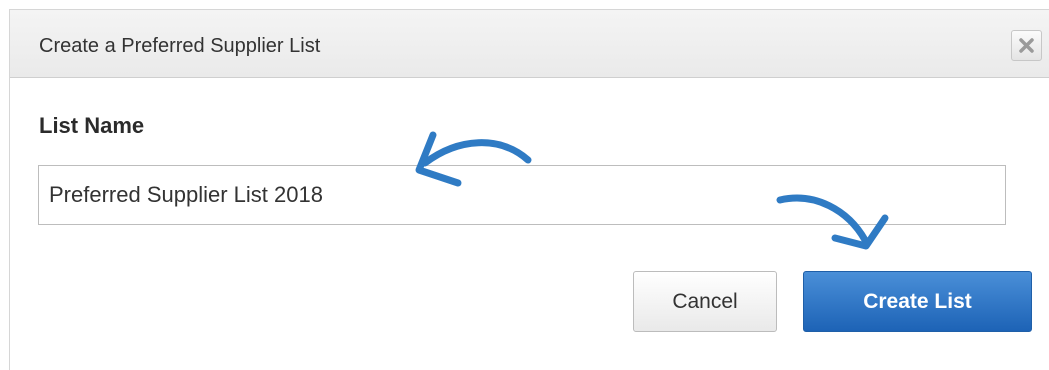 This screenshot has width=1049, height=370. I want to click on create-list-button: Create List, so click(917, 301).